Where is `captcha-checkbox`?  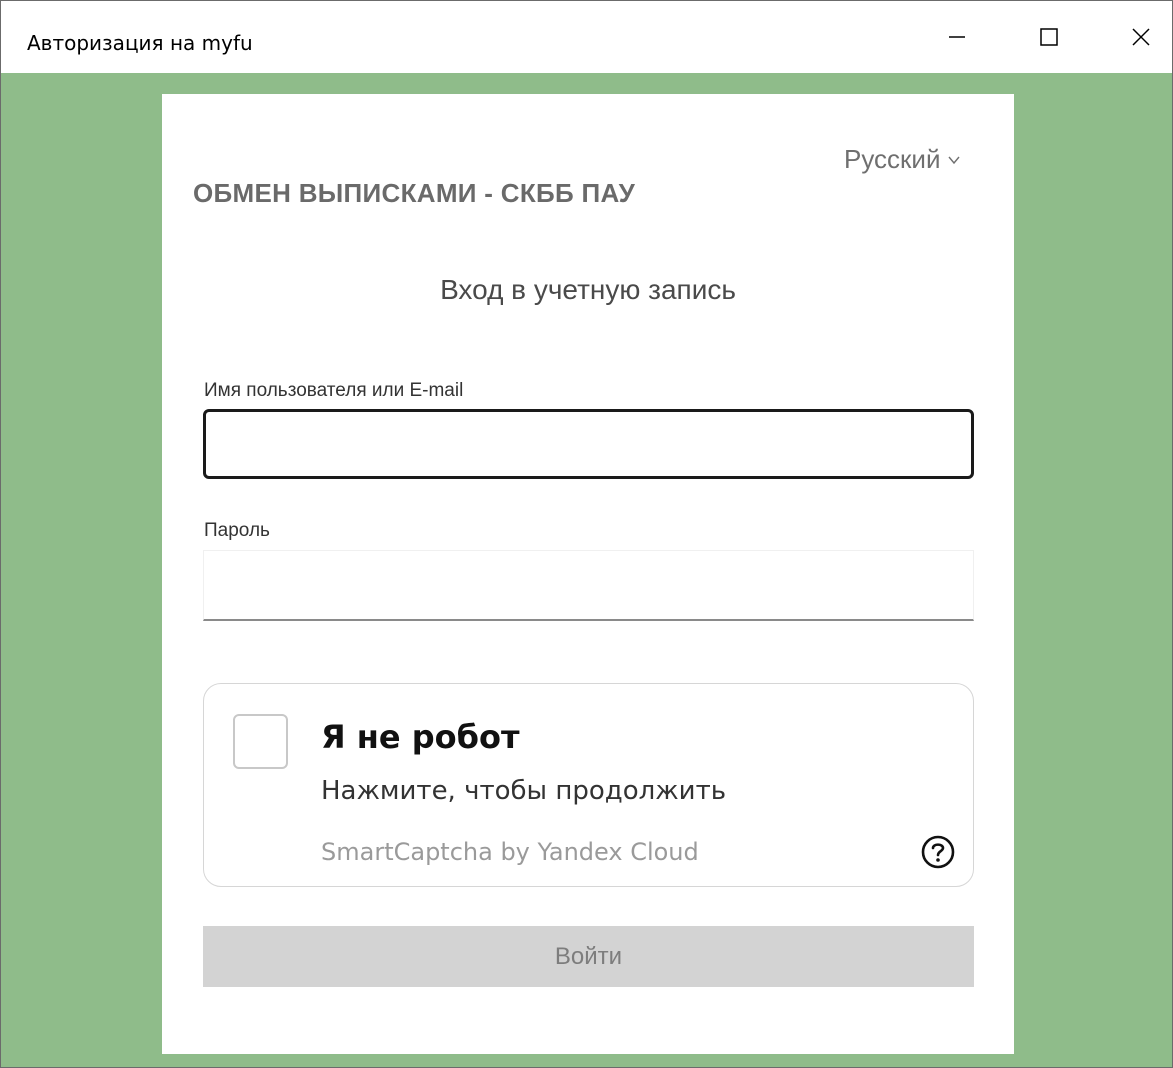 captcha-checkbox is located at coordinates (260, 741).